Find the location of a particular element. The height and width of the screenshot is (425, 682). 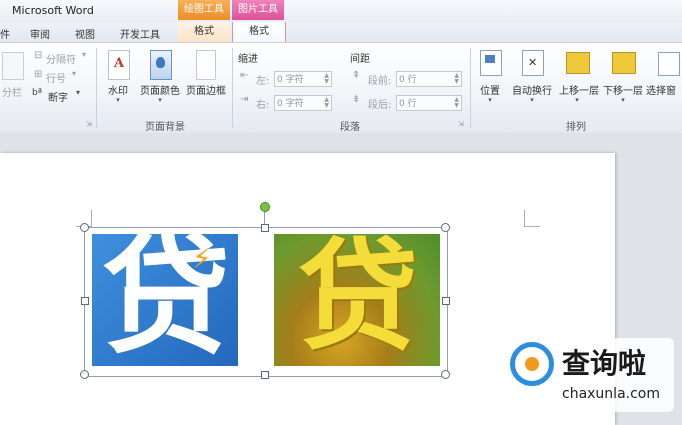

send-backward-dropdown-icon: ▾ is located at coordinates (623, 100).